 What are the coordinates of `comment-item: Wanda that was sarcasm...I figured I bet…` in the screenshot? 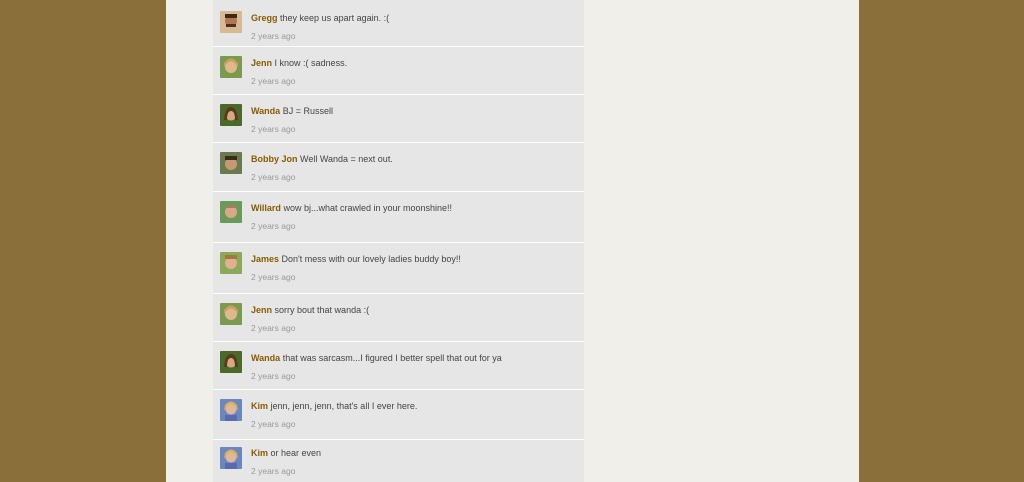 It's located at (398, 366).